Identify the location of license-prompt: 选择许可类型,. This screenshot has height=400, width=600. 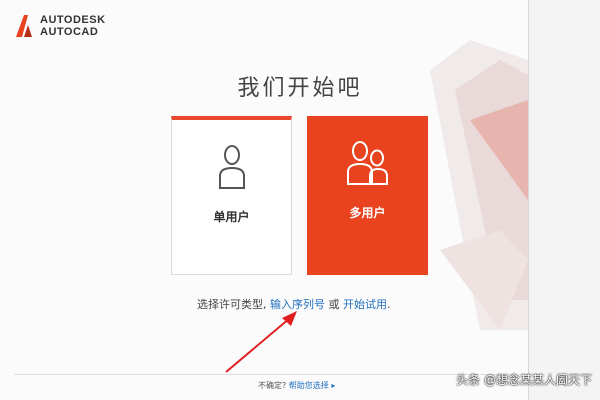
(232, 304).